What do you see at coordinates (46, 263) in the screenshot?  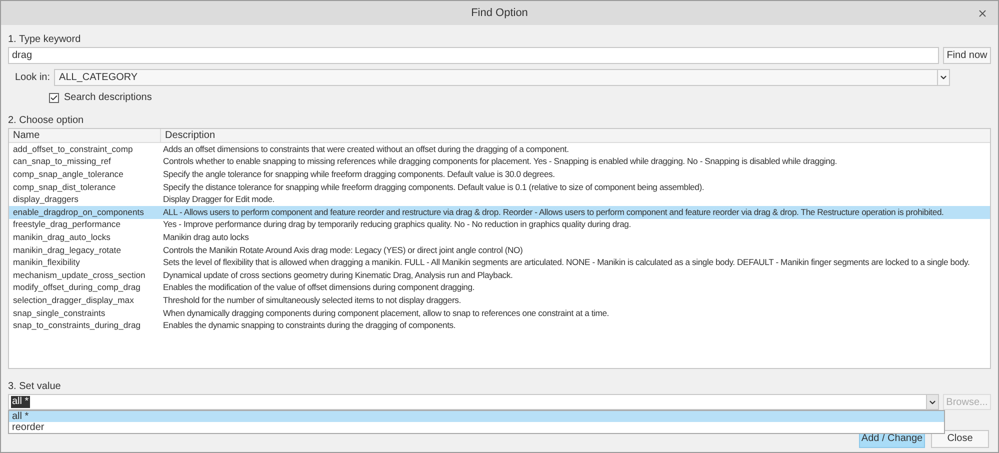 I see `table-cell-text: manikin_flexibility` at bounding box center [46, 263].